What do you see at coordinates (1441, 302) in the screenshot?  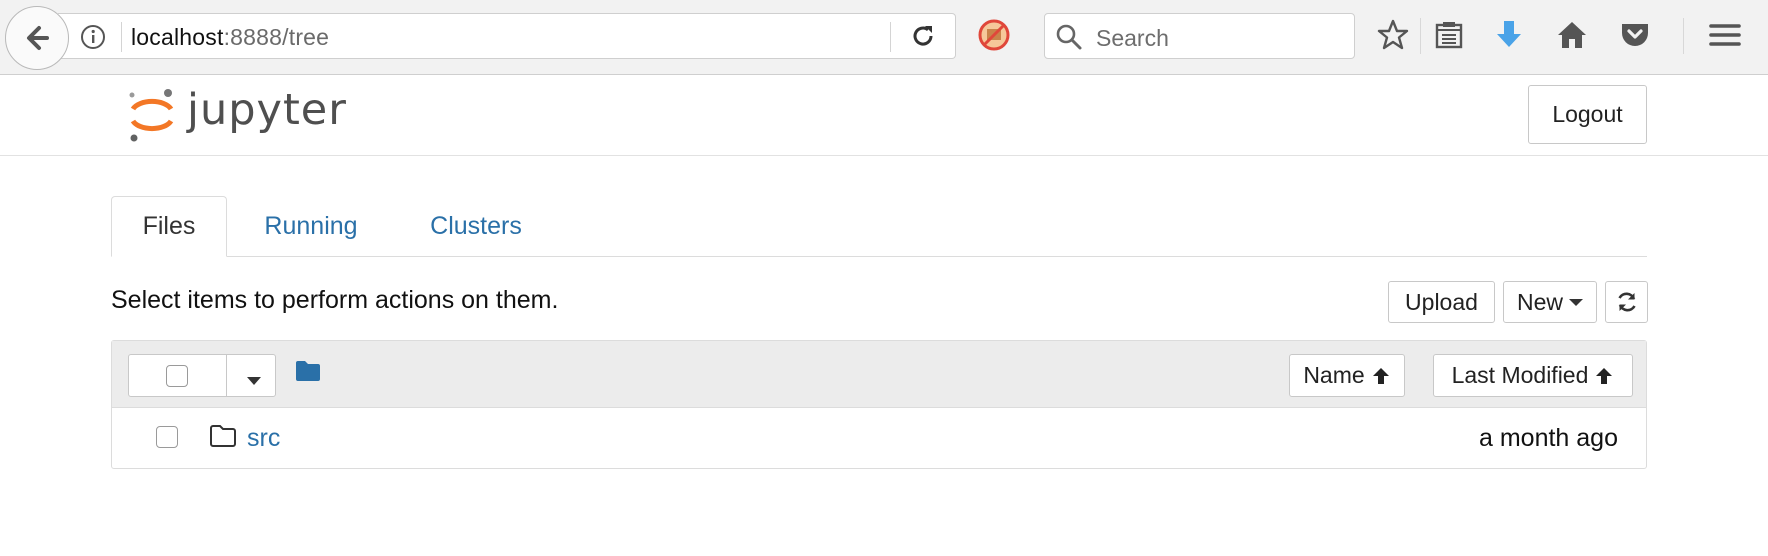 I see `upload-button: Upload` at bounding box center [1441, 302].